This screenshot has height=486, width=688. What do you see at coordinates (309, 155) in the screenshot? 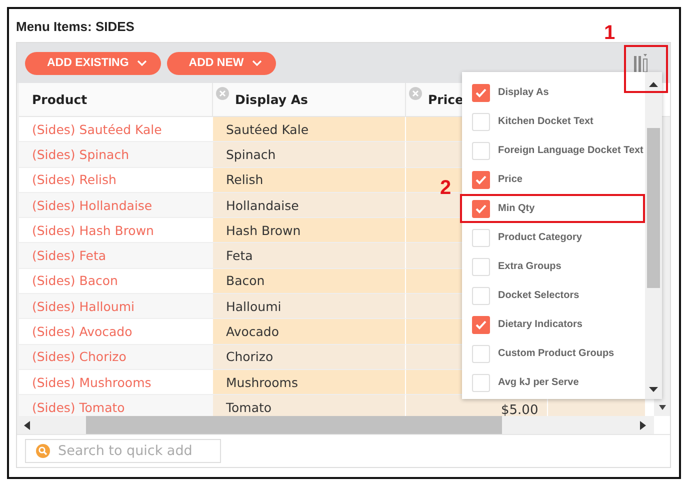
I see `table-cell: Spinach` at bounding box center [309, 155].